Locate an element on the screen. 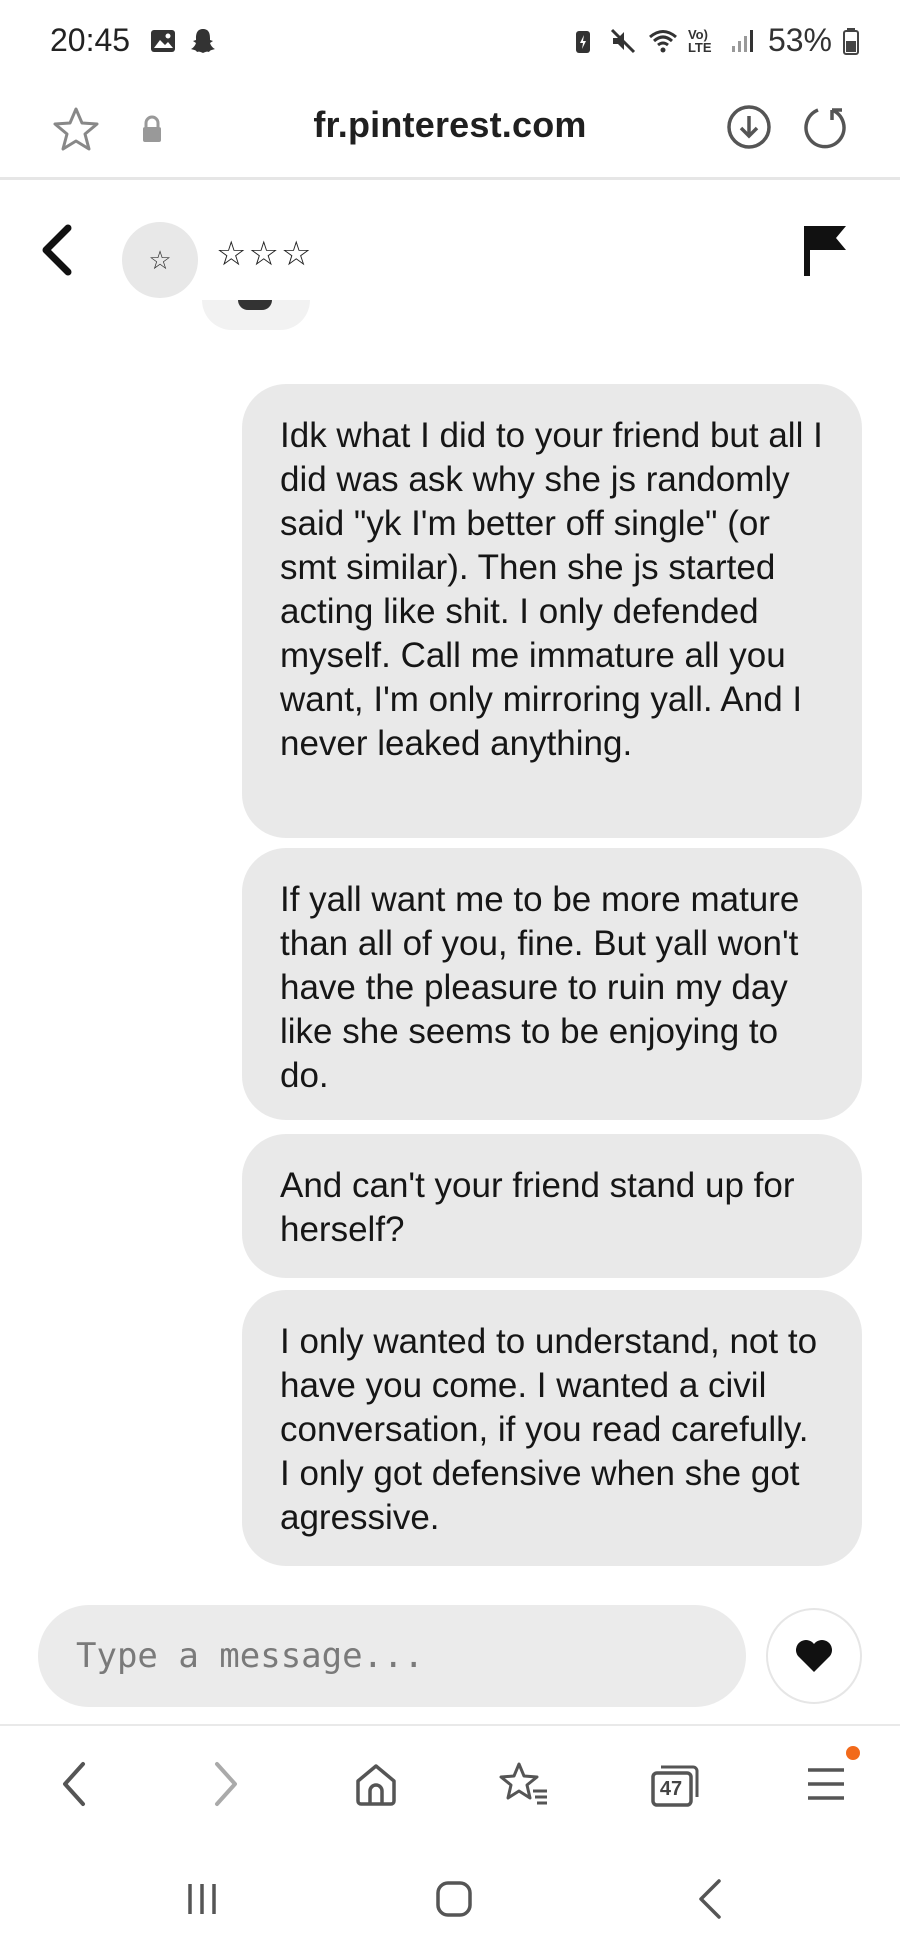 Image resolution: width=900 pixels, height=1950 pixels. system-back-button is located at coordinates (710, 1899).